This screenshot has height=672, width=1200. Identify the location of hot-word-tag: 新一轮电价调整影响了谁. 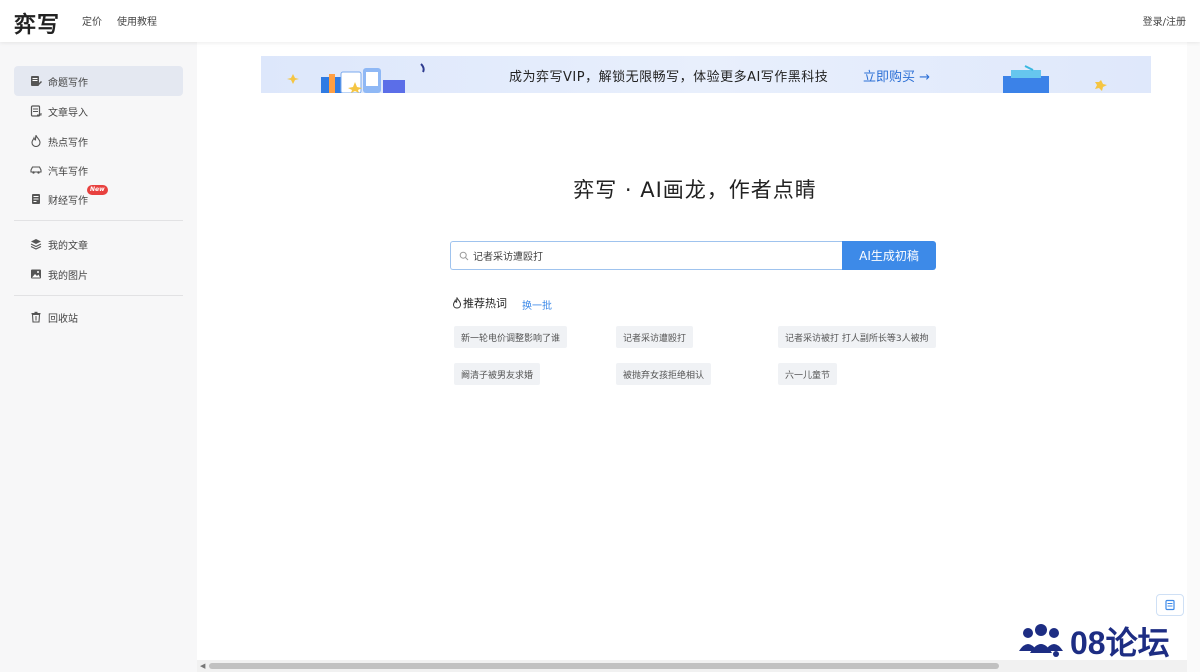
(511, 337).